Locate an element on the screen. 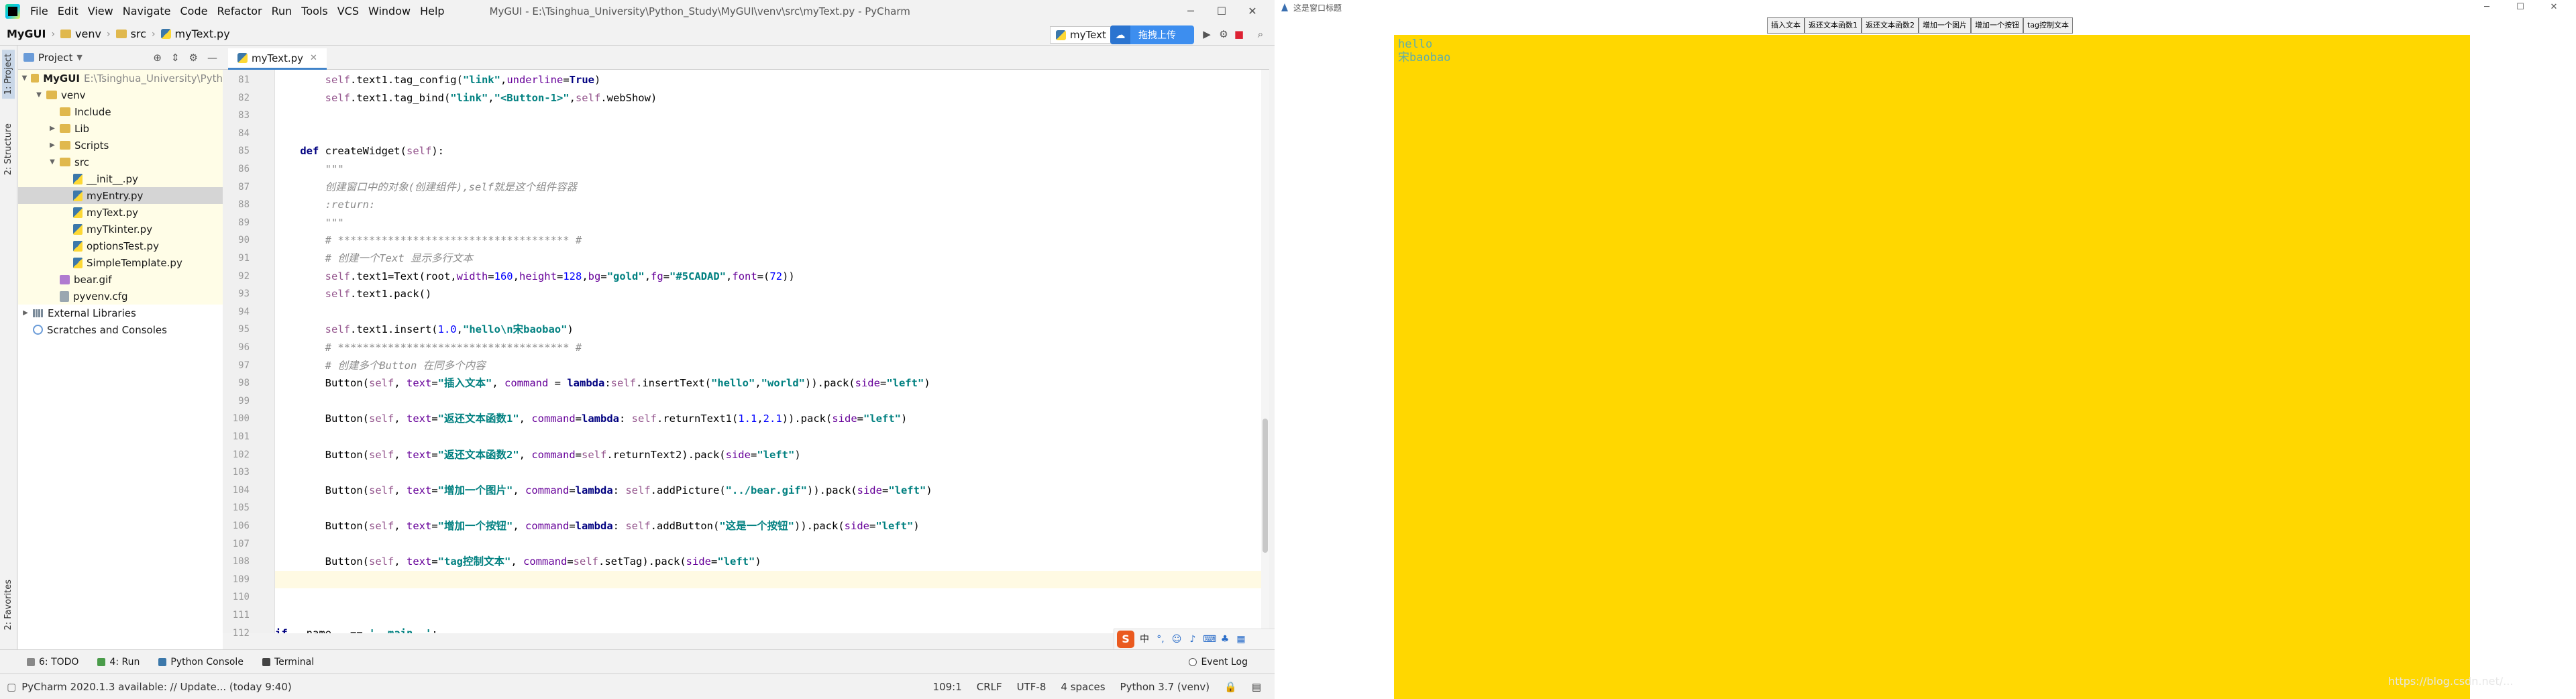 The width and height of the screenshot is (2576, 699). editor-scrollbar is located at coordinates (1265, 351).